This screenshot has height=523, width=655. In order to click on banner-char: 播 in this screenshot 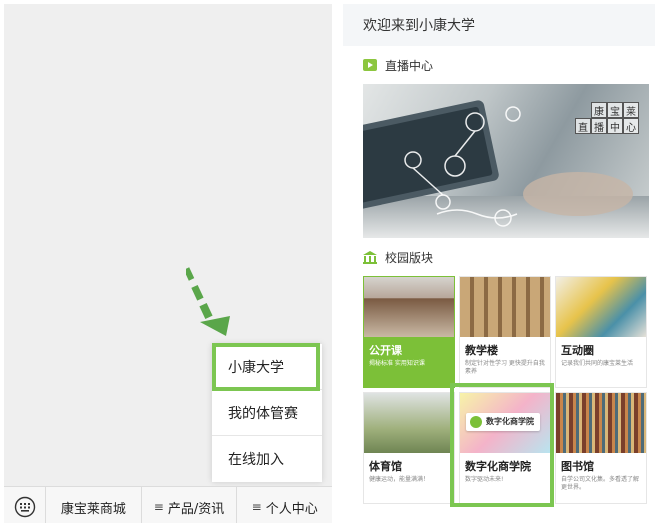, I will do `click(599, 126)`.